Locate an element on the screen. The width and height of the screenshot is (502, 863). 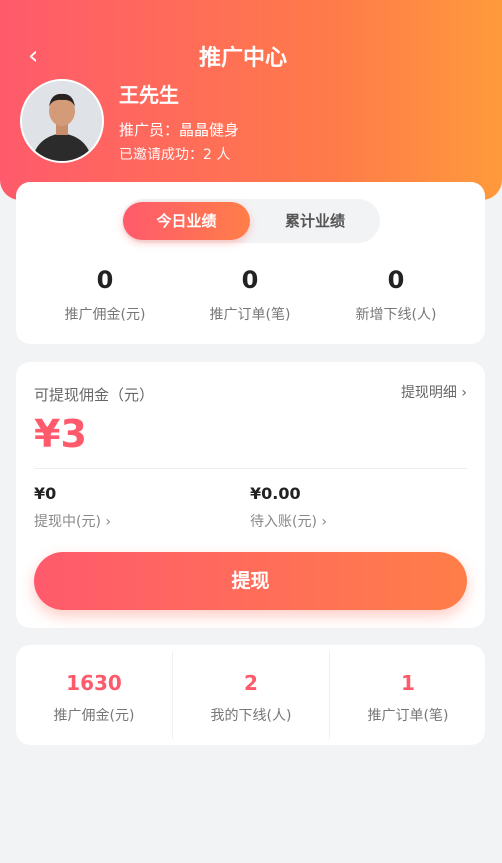
tab-total: 累计业绩 is located at coordinates (315, 221).